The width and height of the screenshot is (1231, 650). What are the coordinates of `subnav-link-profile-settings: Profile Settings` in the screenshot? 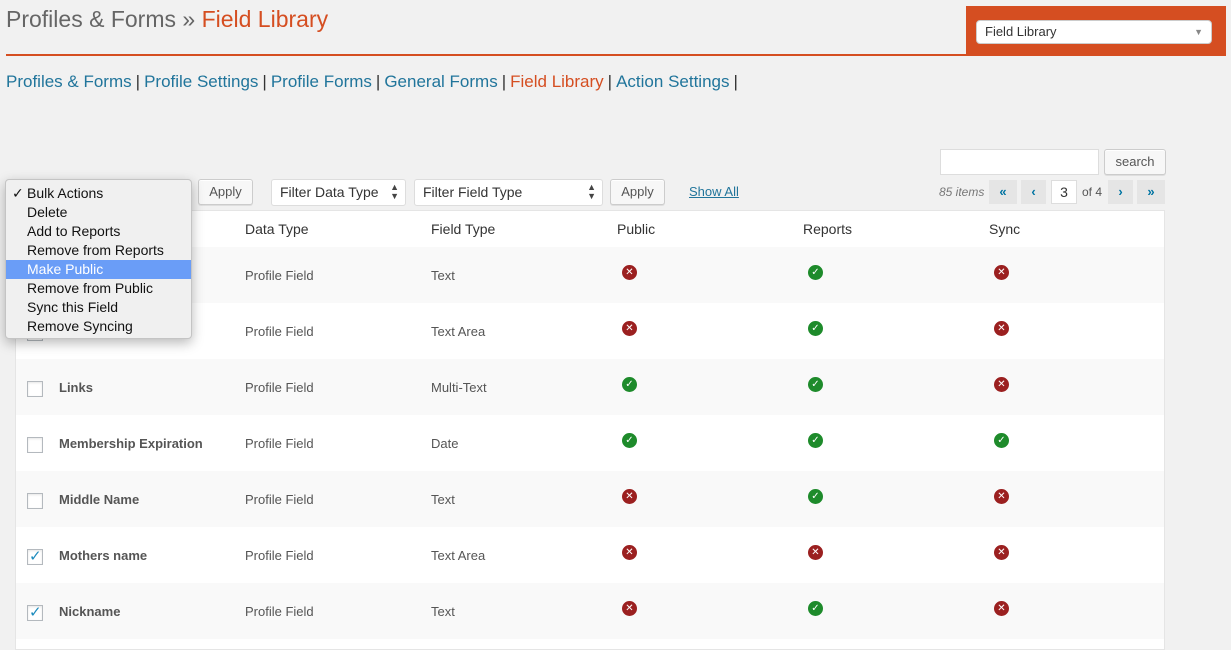 It's located at (201, 81).